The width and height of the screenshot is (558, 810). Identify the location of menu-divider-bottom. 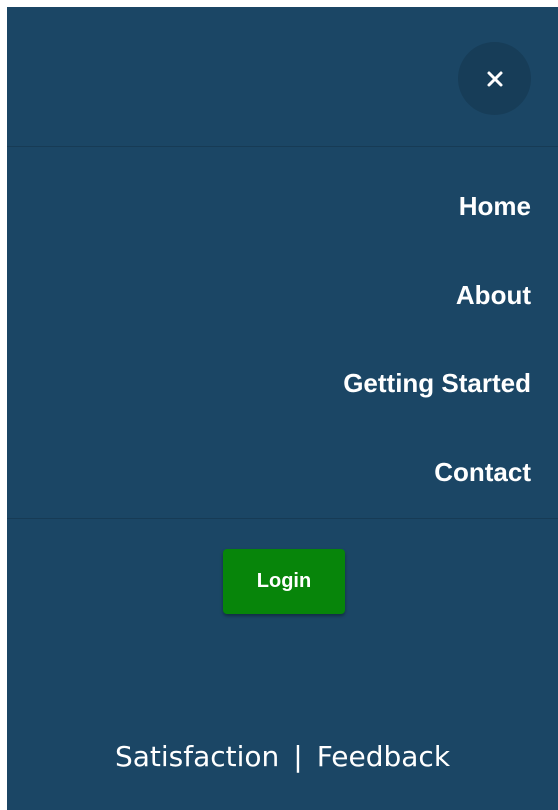
(282, 518).